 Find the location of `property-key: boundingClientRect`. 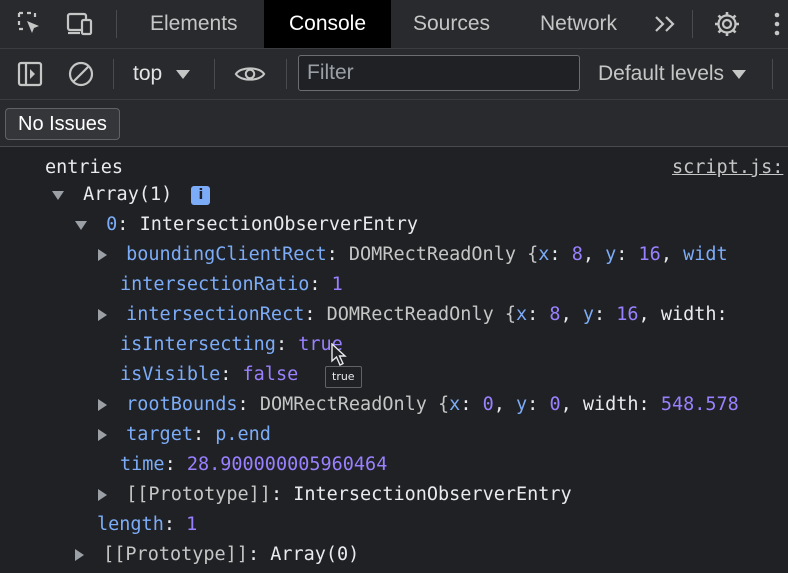

property-key: boundingClientRect is located at coordinates (226, 254).